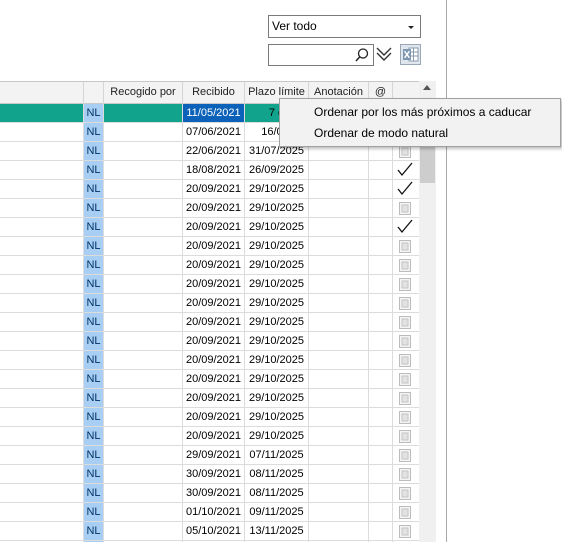  I want to click on scroll-up-icon, so click(427, 87).